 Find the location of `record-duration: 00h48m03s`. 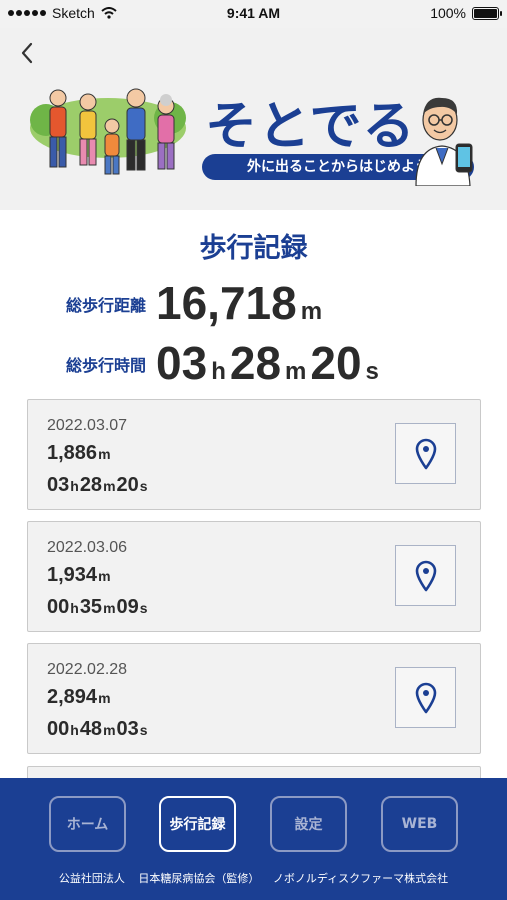

record-duration: 00h48m03s is located at coordinates (98, 729).